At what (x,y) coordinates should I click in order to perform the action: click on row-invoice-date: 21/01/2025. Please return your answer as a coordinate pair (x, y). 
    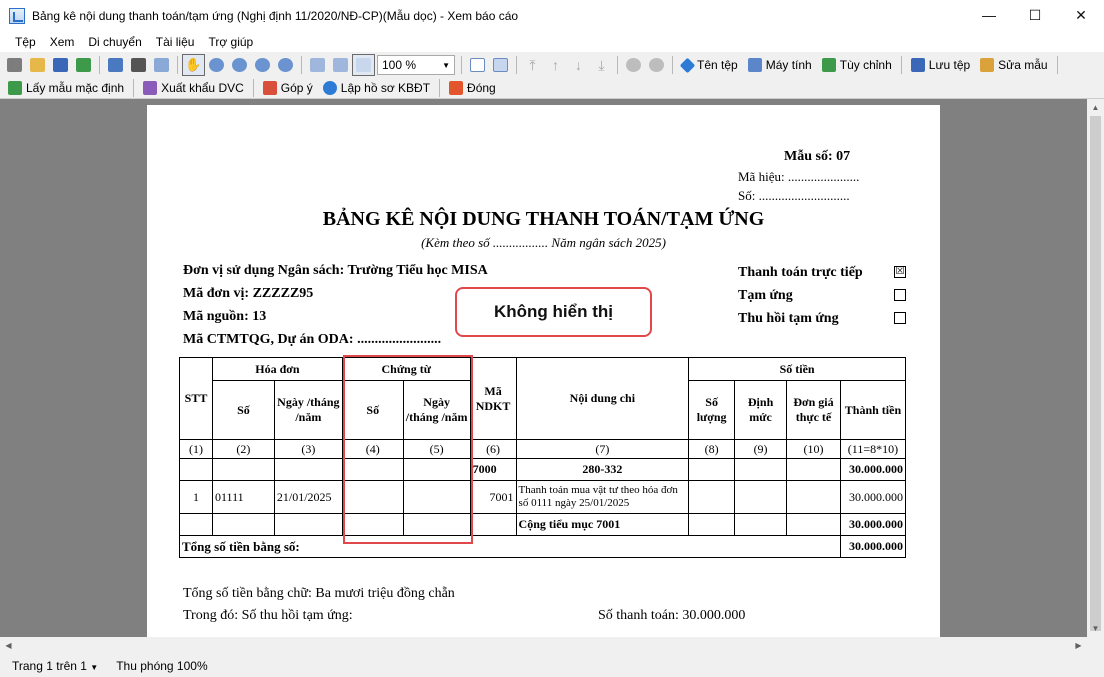
    Looking at the image, I should click on (308, 497).